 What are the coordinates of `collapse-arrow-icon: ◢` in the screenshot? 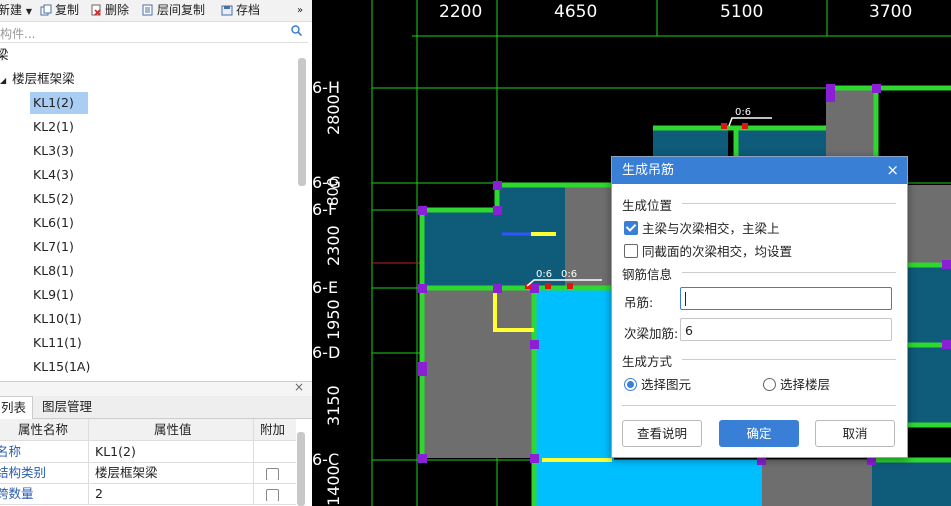 It's located at (3, 80).